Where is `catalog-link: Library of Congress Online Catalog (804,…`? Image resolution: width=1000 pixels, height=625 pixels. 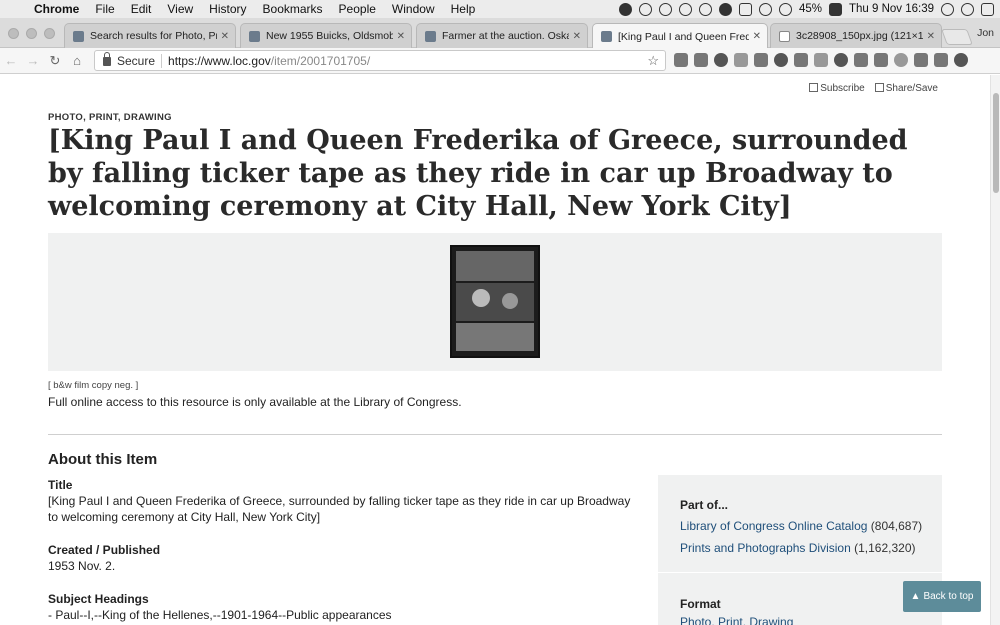 catalog-link: Library of Congress Online Catalog (804,… is located at coordinates (801, 526).